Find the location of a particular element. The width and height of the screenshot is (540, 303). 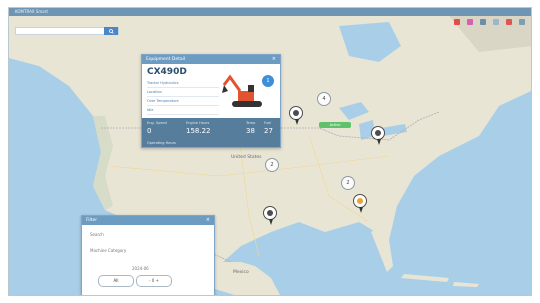

stat-fuel: Fuel 27 is located at coordinates (268, 128).